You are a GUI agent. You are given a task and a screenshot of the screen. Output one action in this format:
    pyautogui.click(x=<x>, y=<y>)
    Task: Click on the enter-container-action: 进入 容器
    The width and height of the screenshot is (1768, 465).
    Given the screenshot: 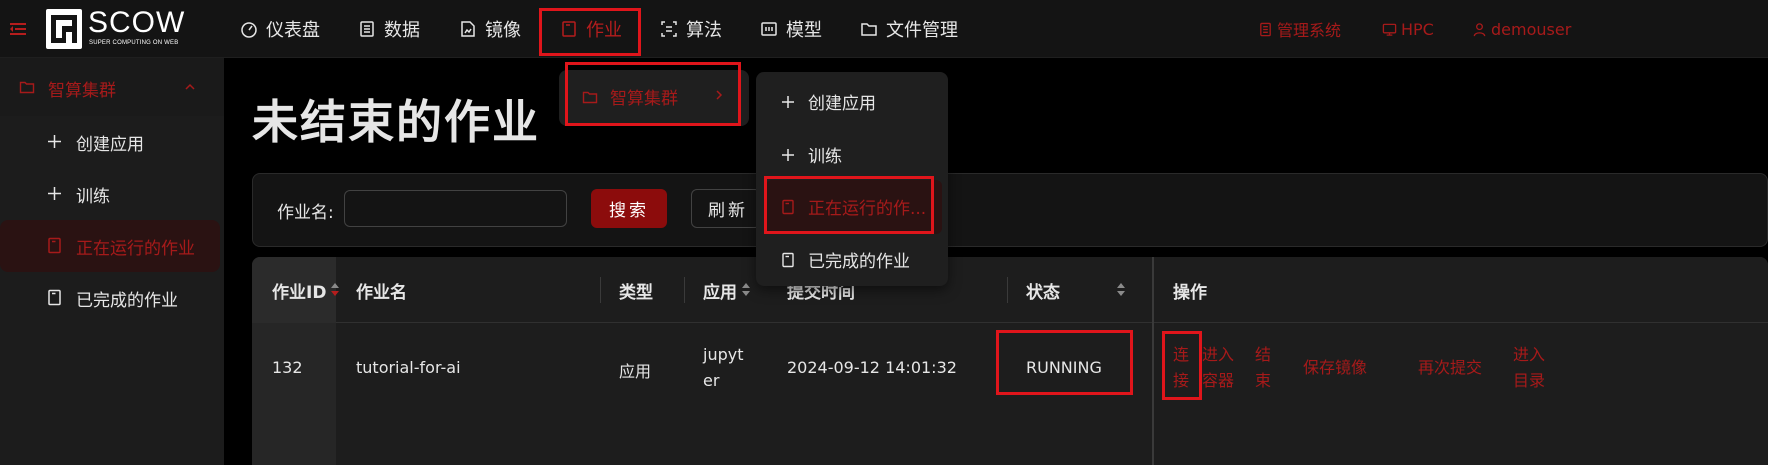 What is the action you would take?
    pyautogui.click(x=1218, y=368)
    